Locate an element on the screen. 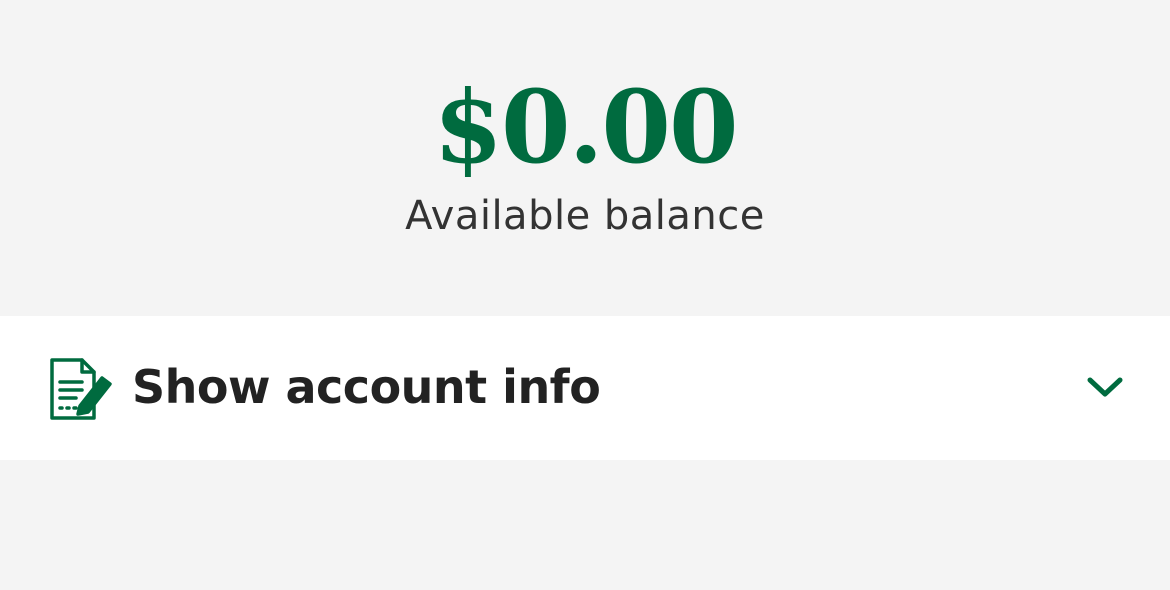 Image resolution: width=1170 pixels, height=590 pixels. balance-amount: $0.00 is located at coordinates (585, 127).